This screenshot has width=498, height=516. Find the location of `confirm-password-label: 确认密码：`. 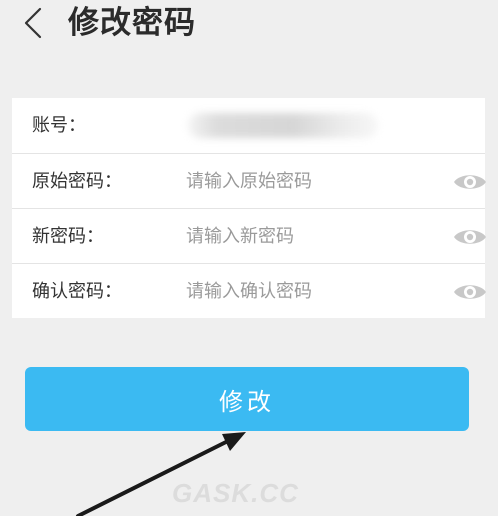

confirm-password-label: 确认密码： is located at coordinates (77, 291).